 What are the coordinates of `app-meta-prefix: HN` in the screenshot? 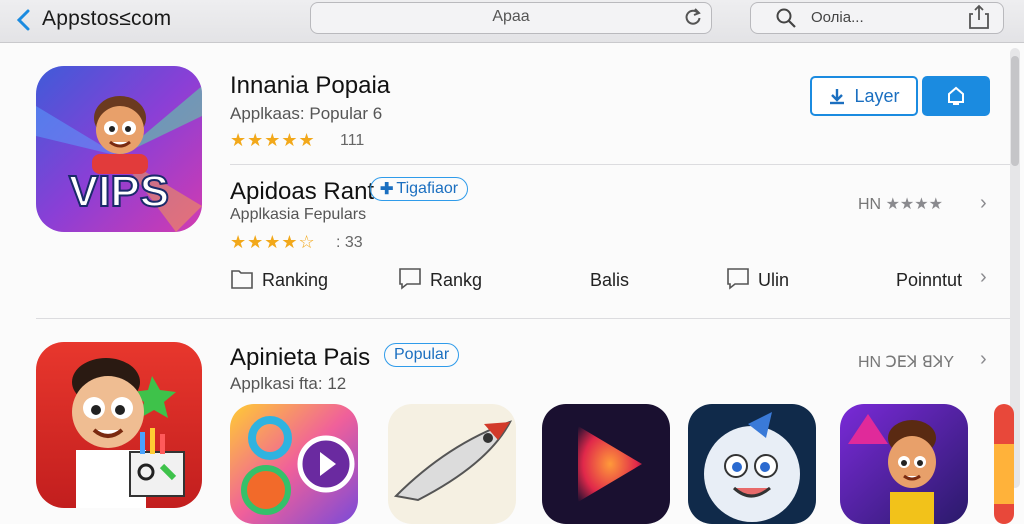 It's located at (870, 204).